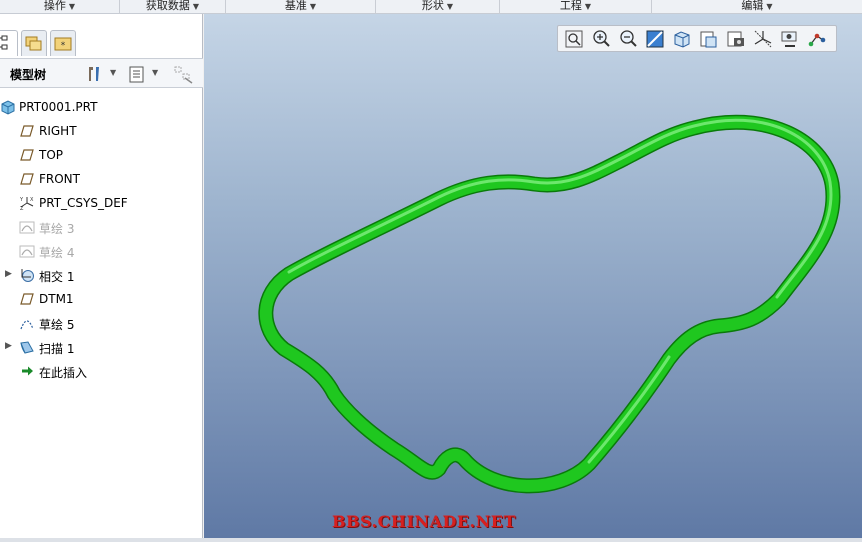 Image resolution: width=862 pixels, height=542 pixels. I want to click on tree-item-label: DTM1, so click(56, 299).